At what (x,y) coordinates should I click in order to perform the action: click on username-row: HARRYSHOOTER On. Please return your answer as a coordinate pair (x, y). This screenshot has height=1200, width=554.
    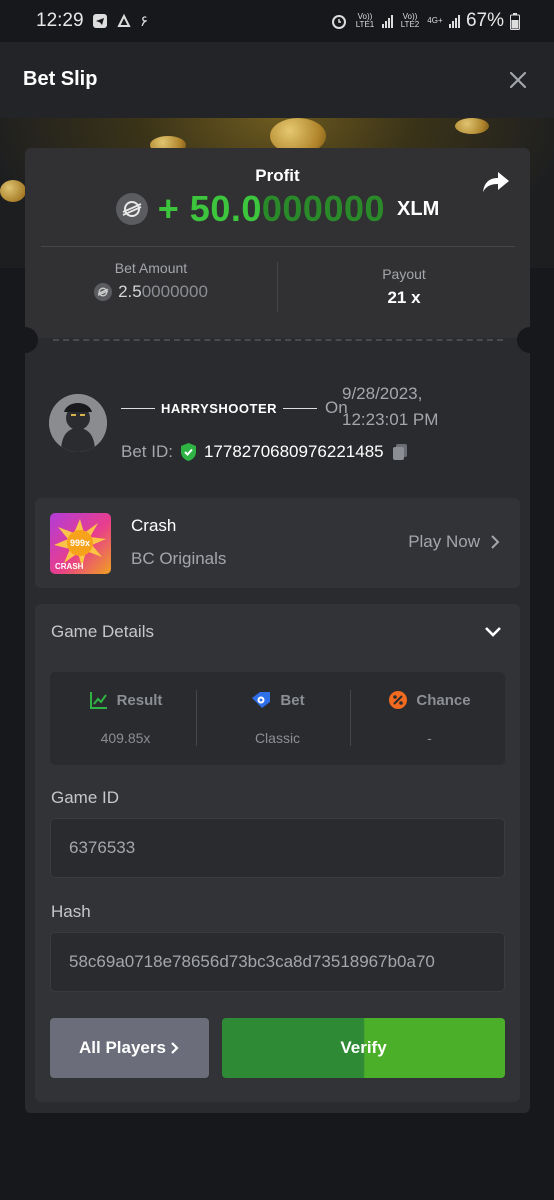
    Looking at the image, I should click on (234, 408).